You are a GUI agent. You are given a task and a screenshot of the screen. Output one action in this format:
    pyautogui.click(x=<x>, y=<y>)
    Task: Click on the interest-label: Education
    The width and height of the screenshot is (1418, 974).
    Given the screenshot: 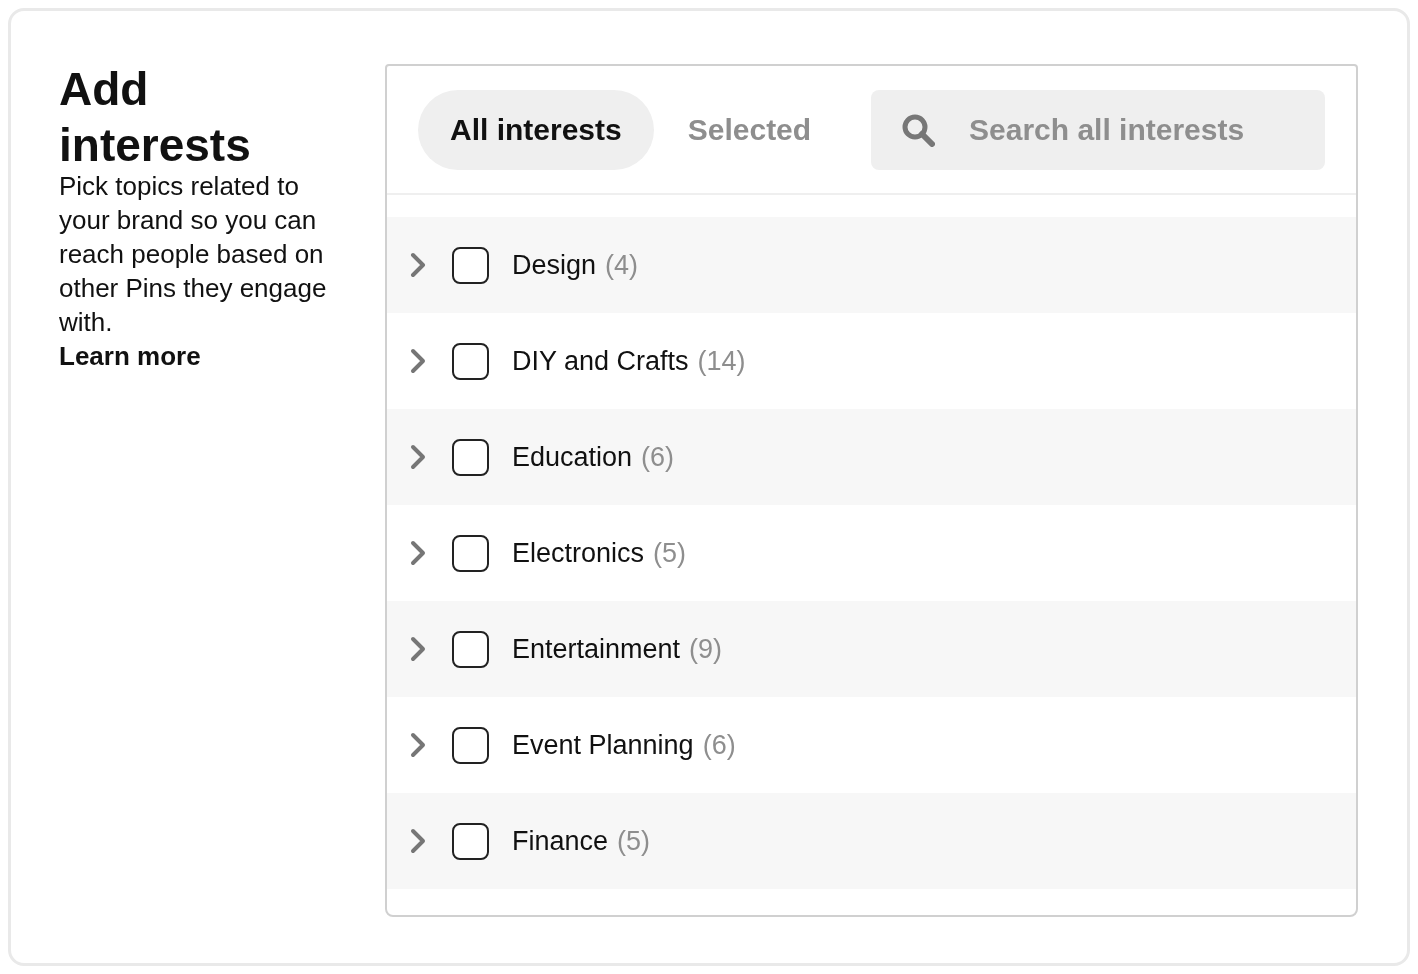 What is the action you would take?
    pyautogui.click(x=572, y=457)
    